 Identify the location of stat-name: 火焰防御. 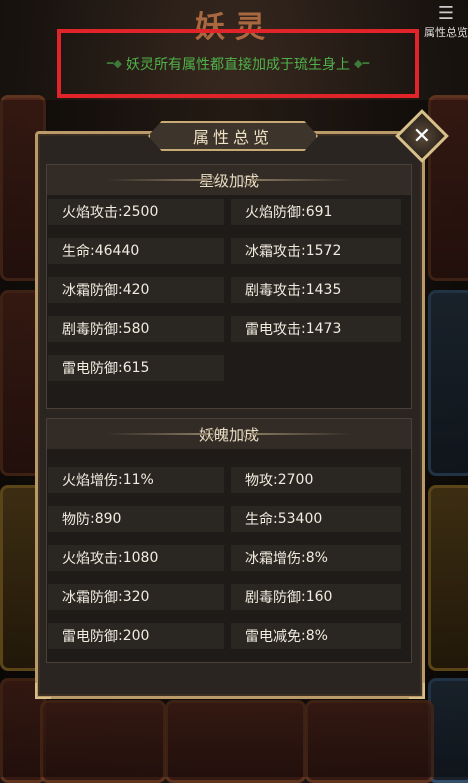
(273, 213).